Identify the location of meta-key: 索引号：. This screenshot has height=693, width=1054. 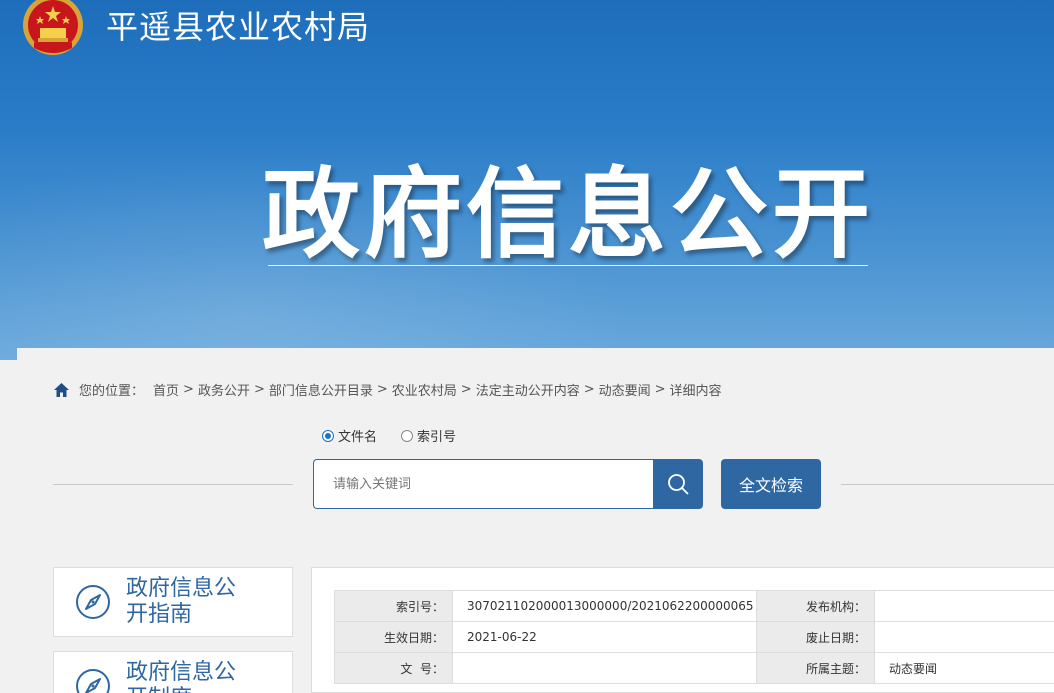
(393, 606).